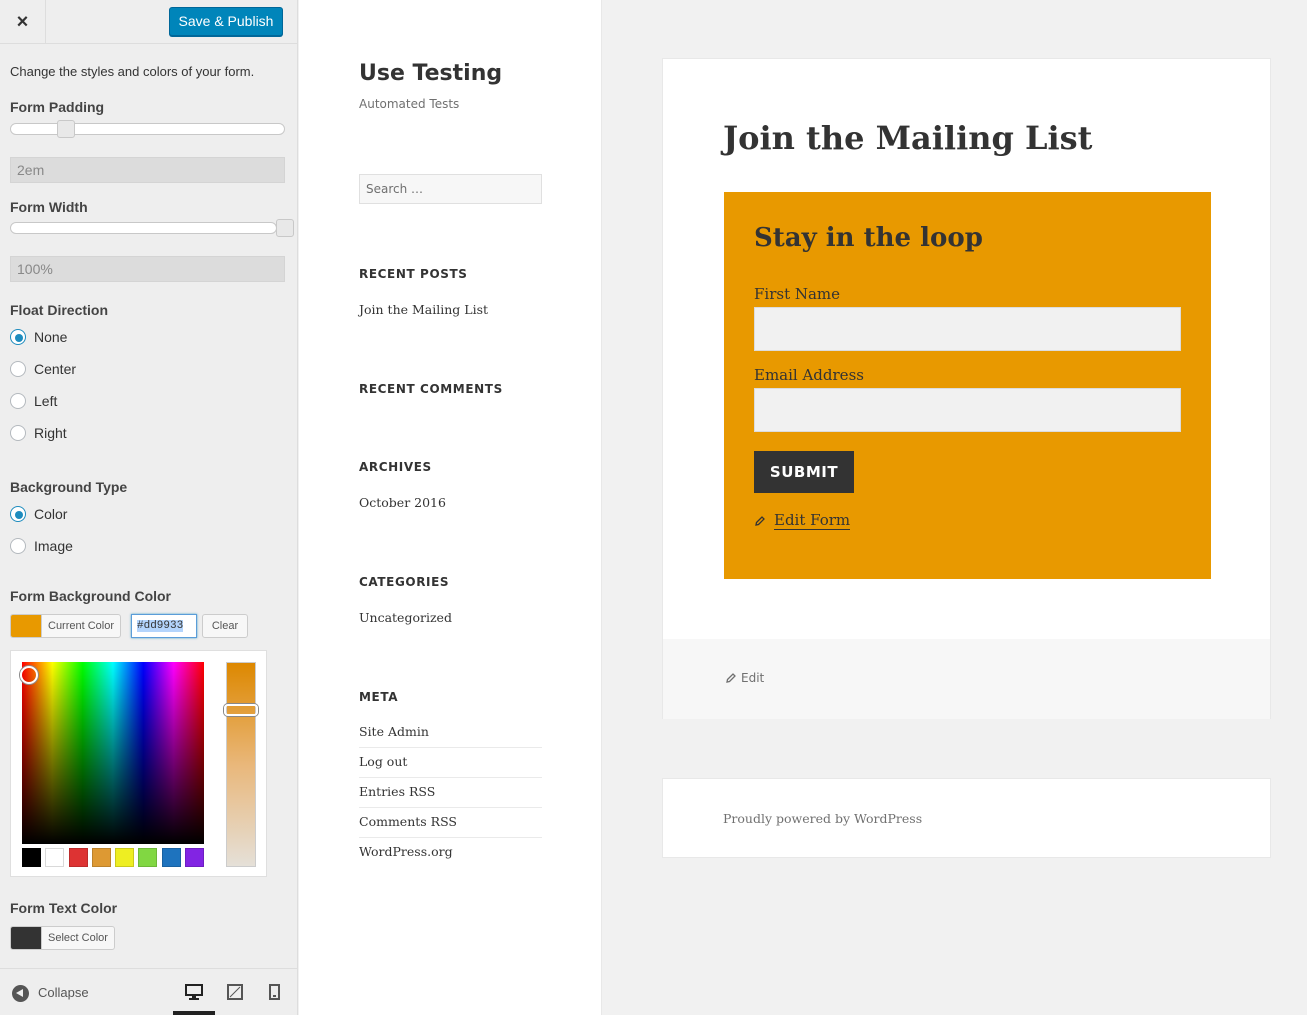  What do you see at coordinates (274, 992) in the screenshot?
I see `mobile-icon` at bounding box center [274, 992].